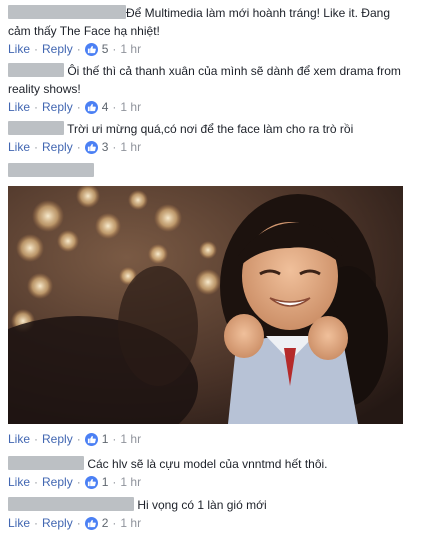  I want to click on comment-4-actions-row: Like · Reply · 1 · 1 hr, so click(214, 439).